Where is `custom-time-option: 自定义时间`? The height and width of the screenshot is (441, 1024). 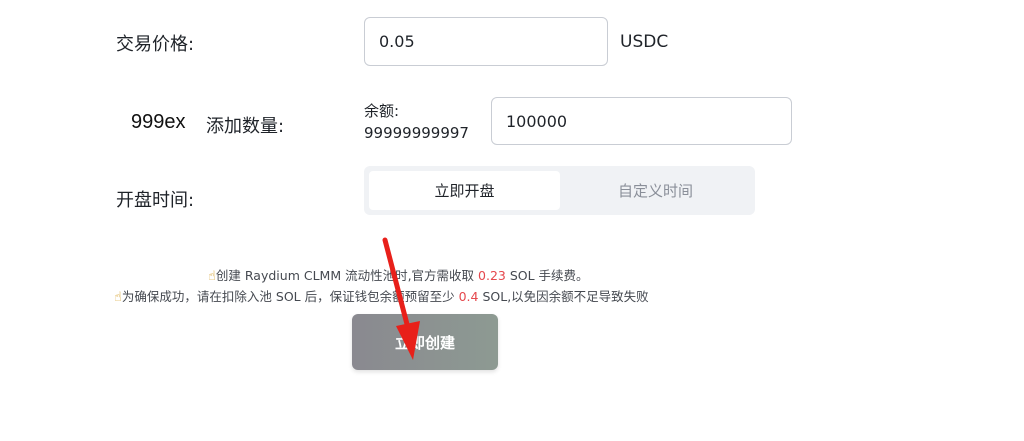 custom-time-option: 自定义时间 is located at coordinates (655, 190).